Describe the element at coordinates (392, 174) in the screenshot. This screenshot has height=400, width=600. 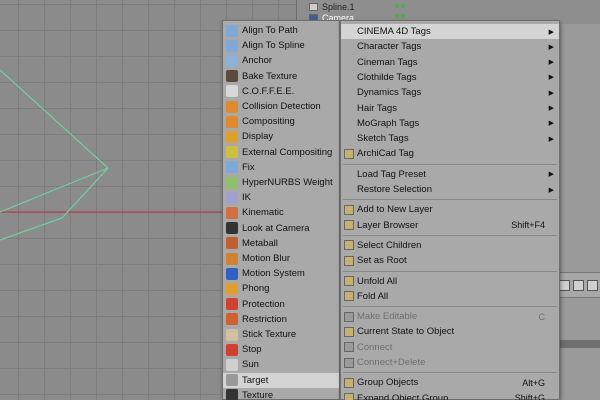
I see `menu-item-label: Load Tag Preset` at that location.